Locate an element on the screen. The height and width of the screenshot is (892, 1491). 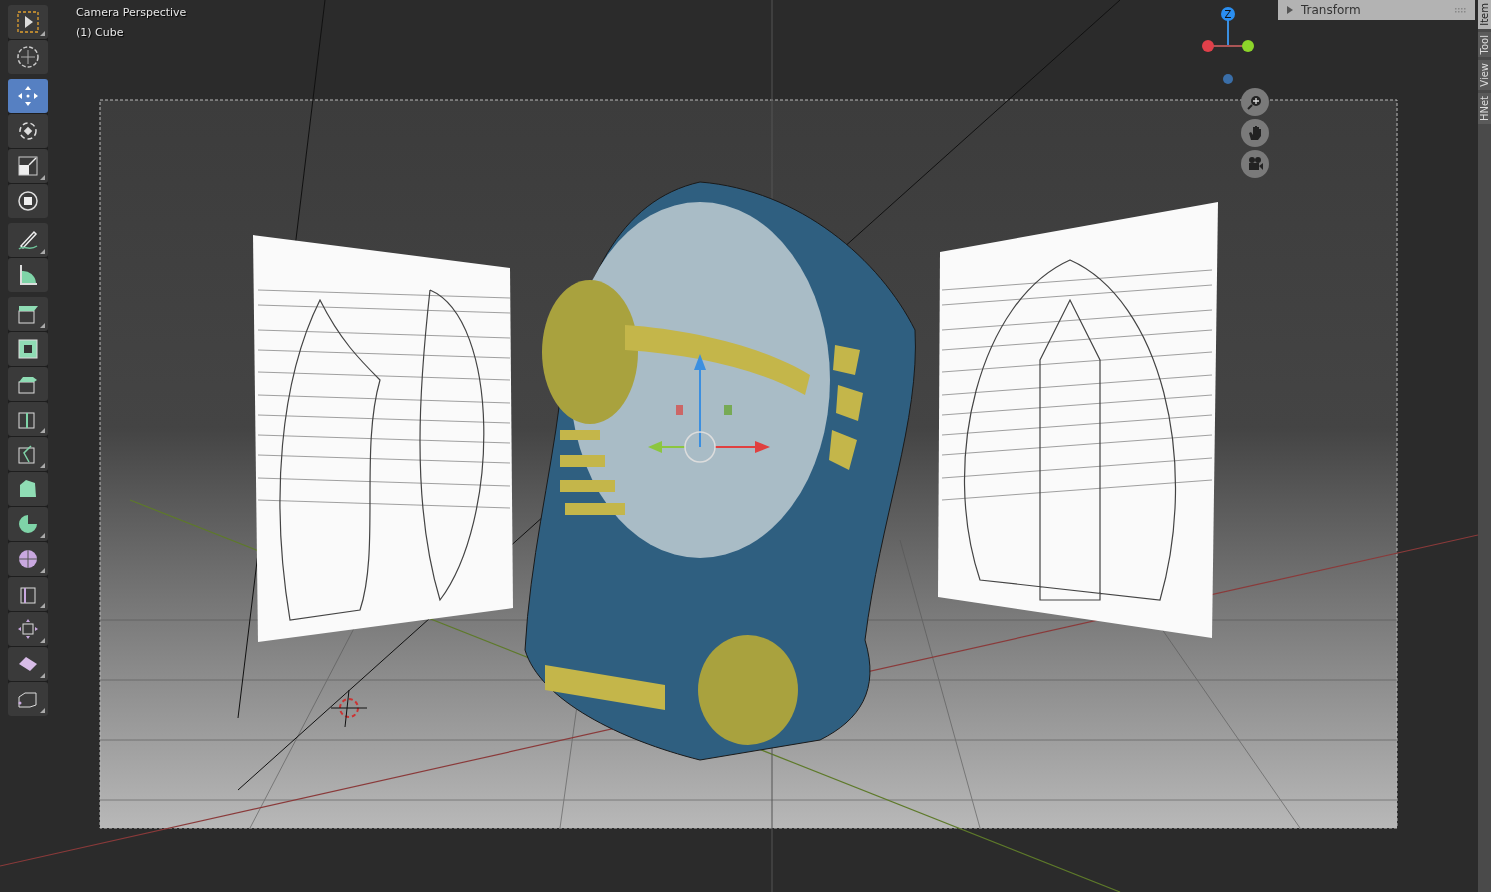
move-icon is located at coordinates (28, 96).